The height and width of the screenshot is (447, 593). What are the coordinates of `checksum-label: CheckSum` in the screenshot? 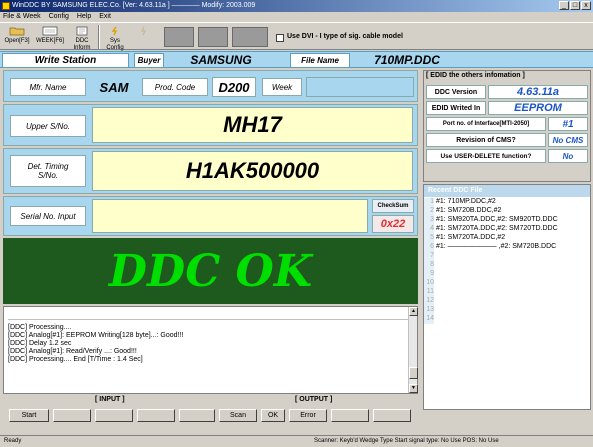 It's located at (393, 206).